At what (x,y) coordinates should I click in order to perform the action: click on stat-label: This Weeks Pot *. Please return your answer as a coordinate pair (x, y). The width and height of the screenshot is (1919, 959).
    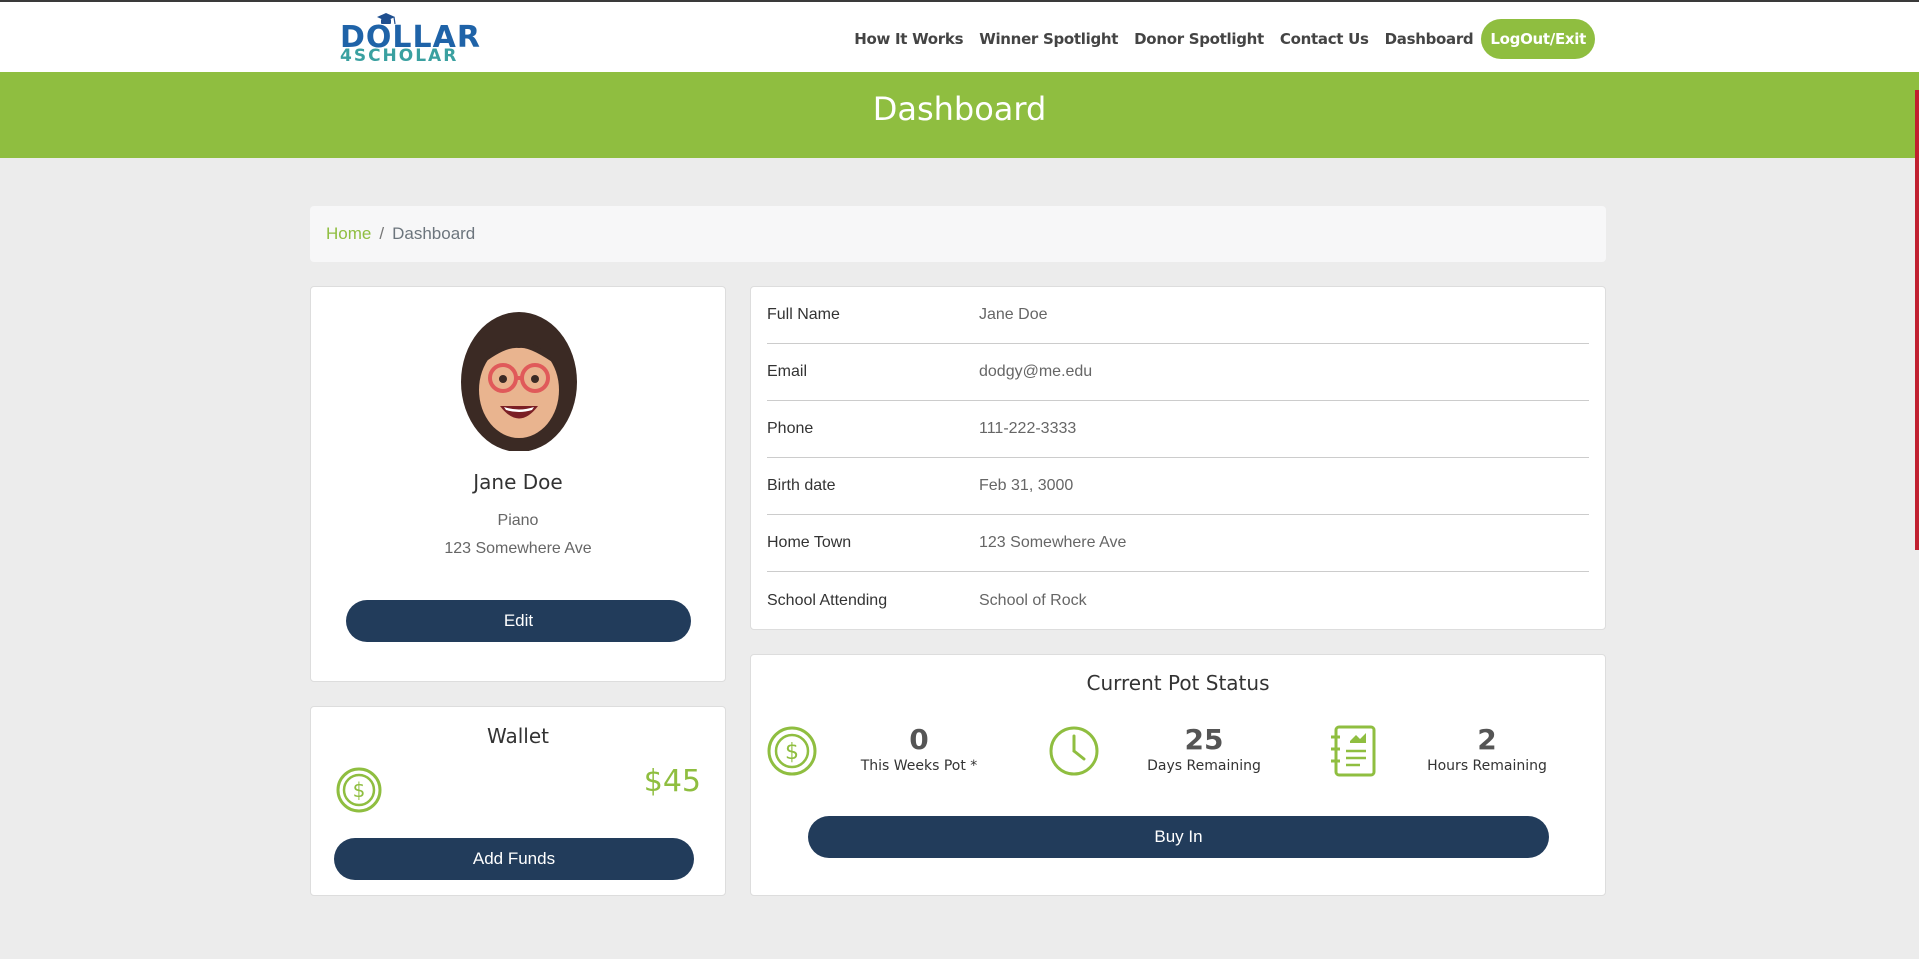
    Looking at the image, I should click on (919, 766).